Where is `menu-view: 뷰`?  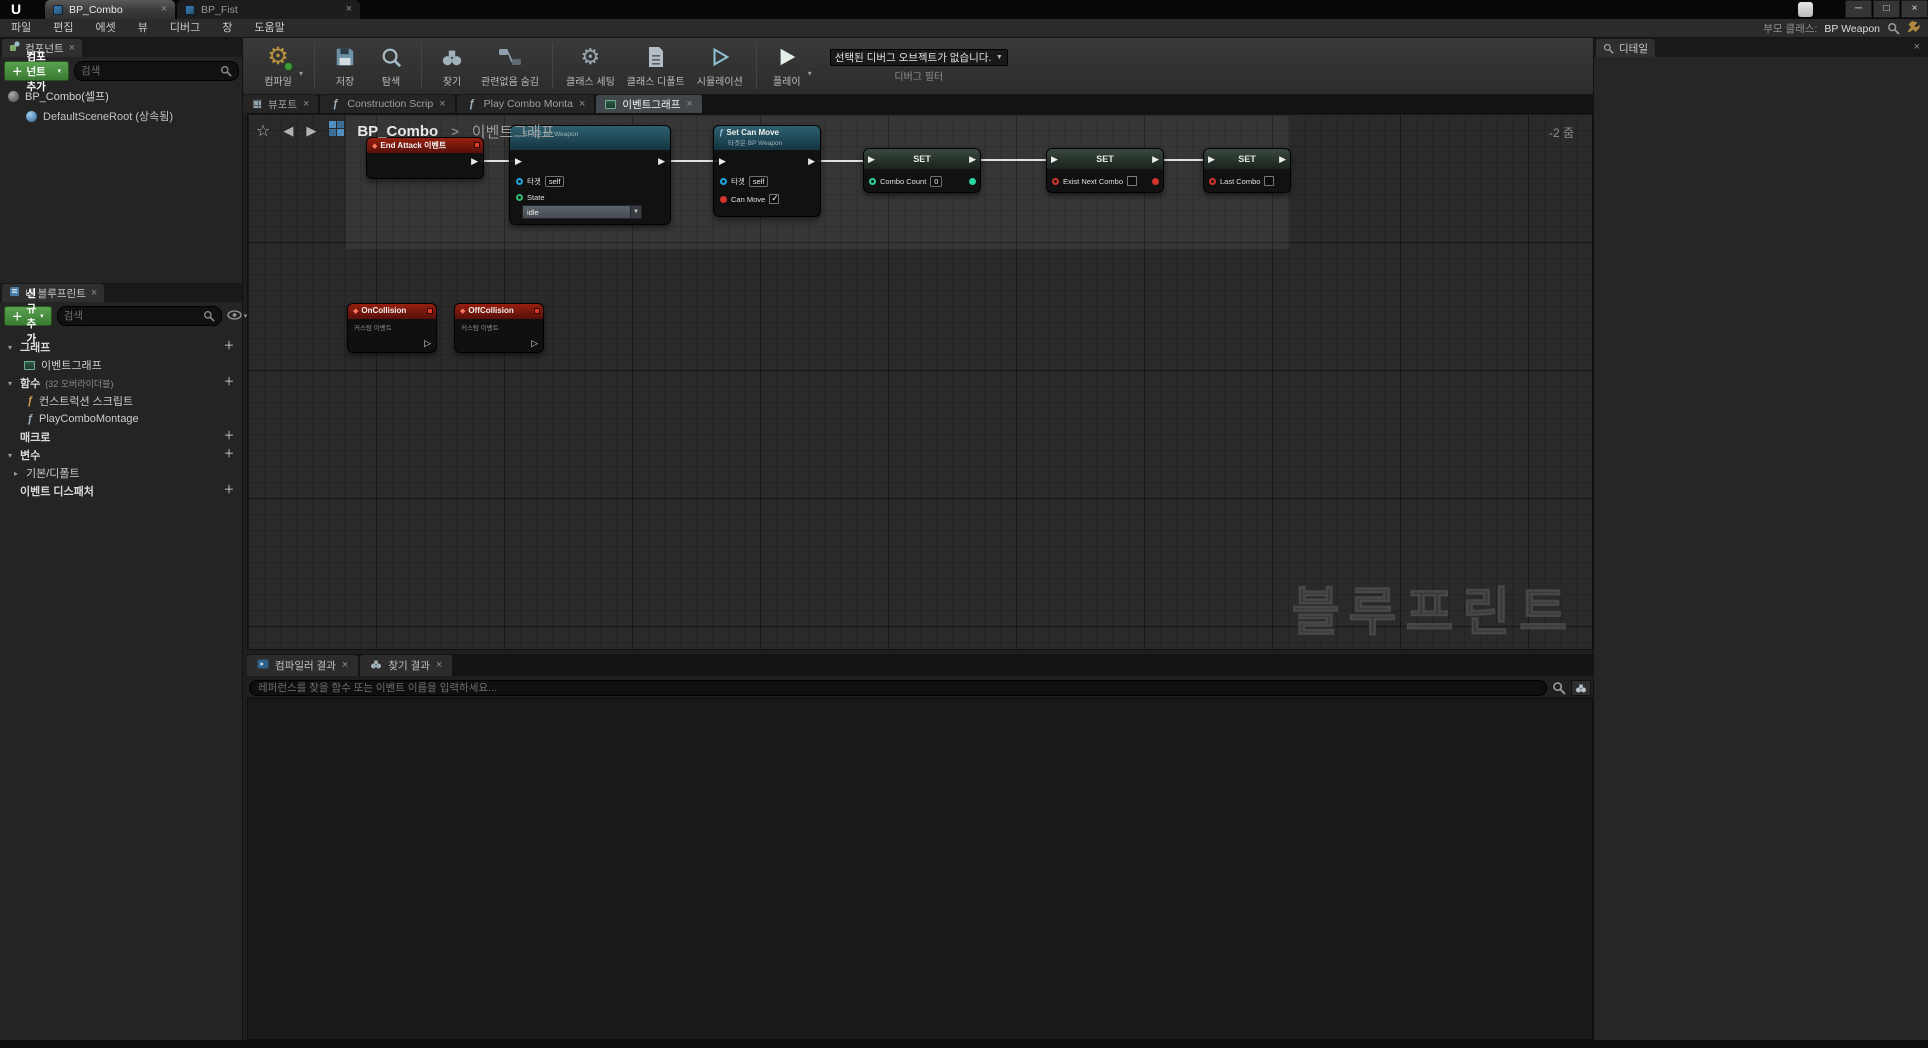
menu-view: 뷰 is located at coordinates (143, 28).